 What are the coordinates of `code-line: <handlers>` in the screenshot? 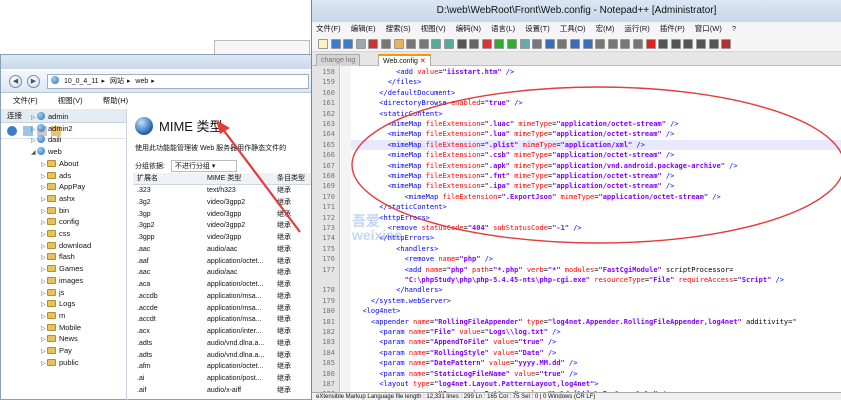 It's located at (396, 249).